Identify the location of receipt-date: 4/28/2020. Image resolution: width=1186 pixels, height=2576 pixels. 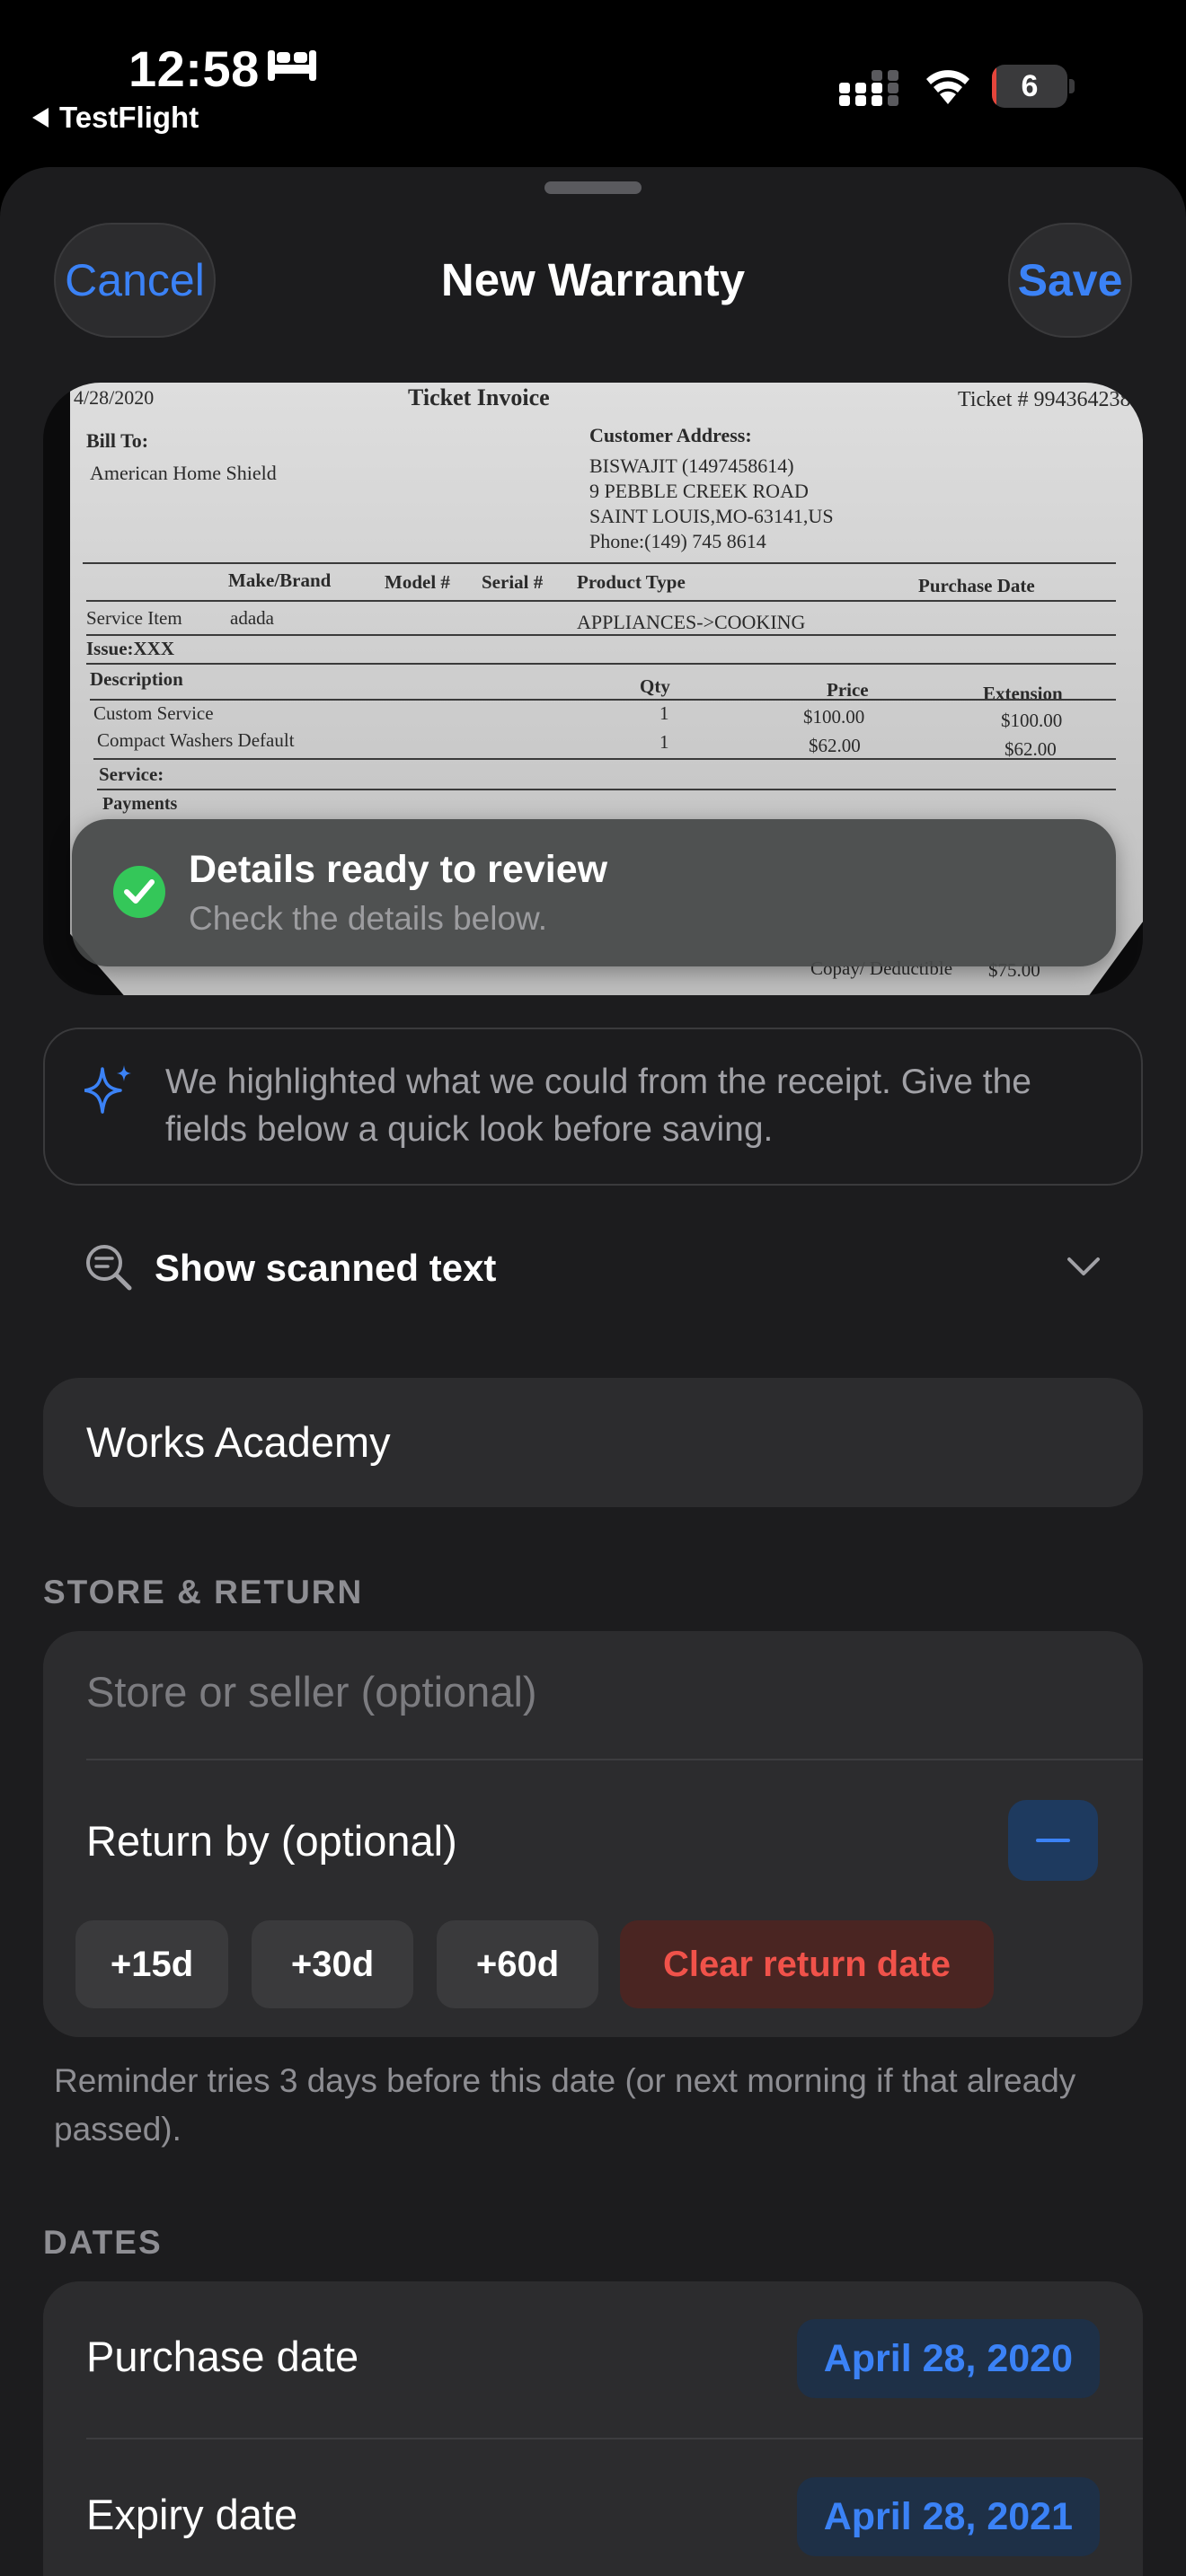
(114, 397).